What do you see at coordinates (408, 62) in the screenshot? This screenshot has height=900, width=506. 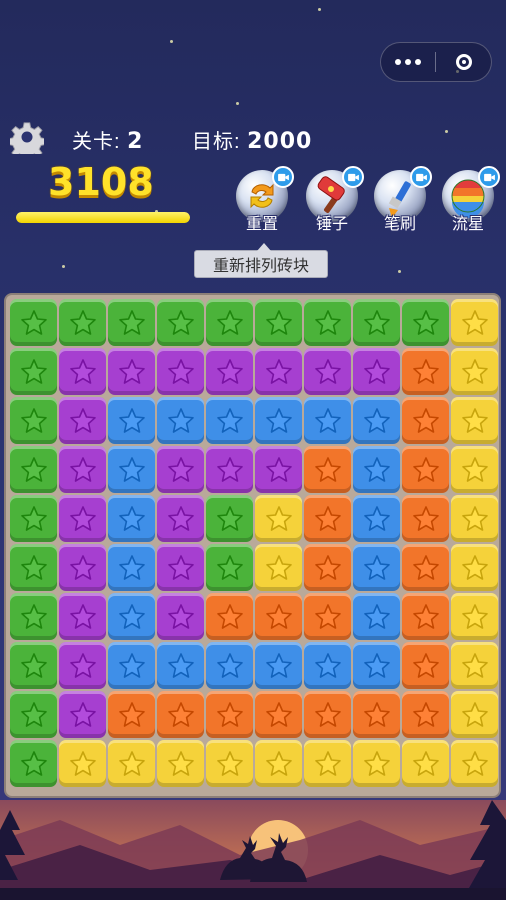 I see `more-dots-icon` at bounding box center [408, 62].